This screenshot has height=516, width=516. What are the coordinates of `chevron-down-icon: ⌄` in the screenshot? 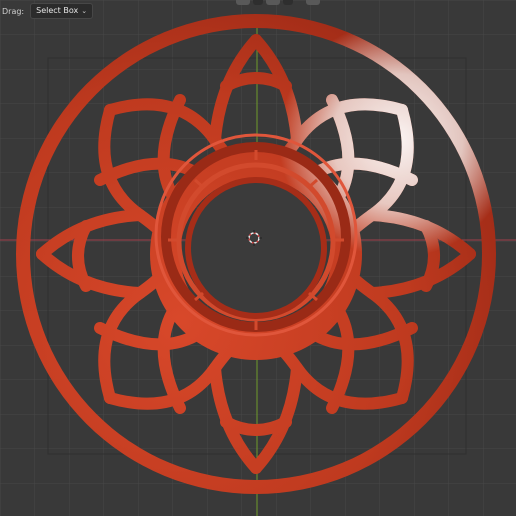 It's located at (84, 11).